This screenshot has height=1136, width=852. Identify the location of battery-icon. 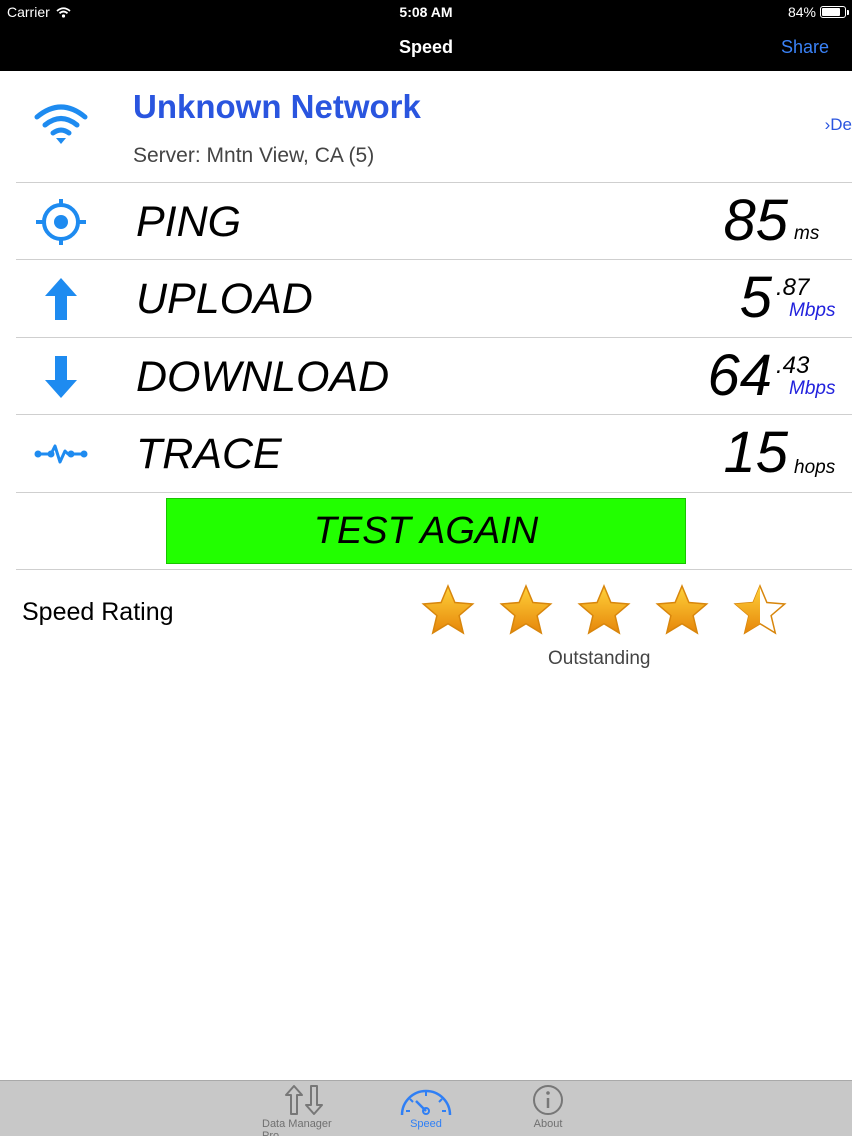
(834, 12).